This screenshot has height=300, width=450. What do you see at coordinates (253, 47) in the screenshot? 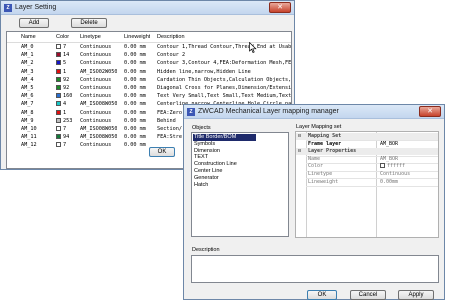
I see `mouse-cursor-icon` at bounding box center [253, 47].